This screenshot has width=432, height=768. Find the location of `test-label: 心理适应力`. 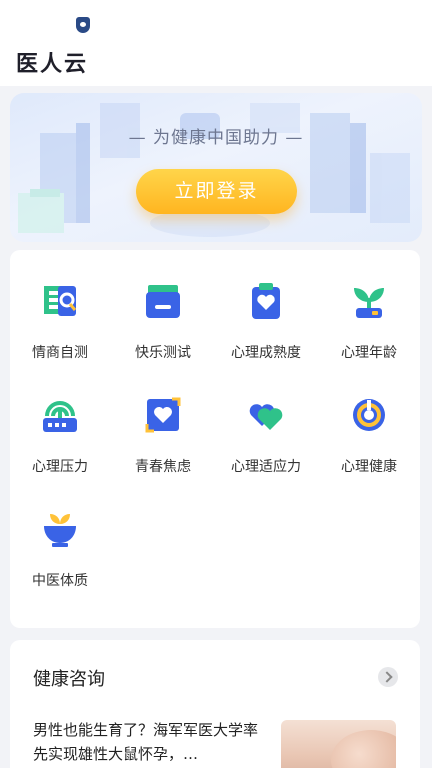

test-label: 心理适应力 is located at coordinates (266, 467).